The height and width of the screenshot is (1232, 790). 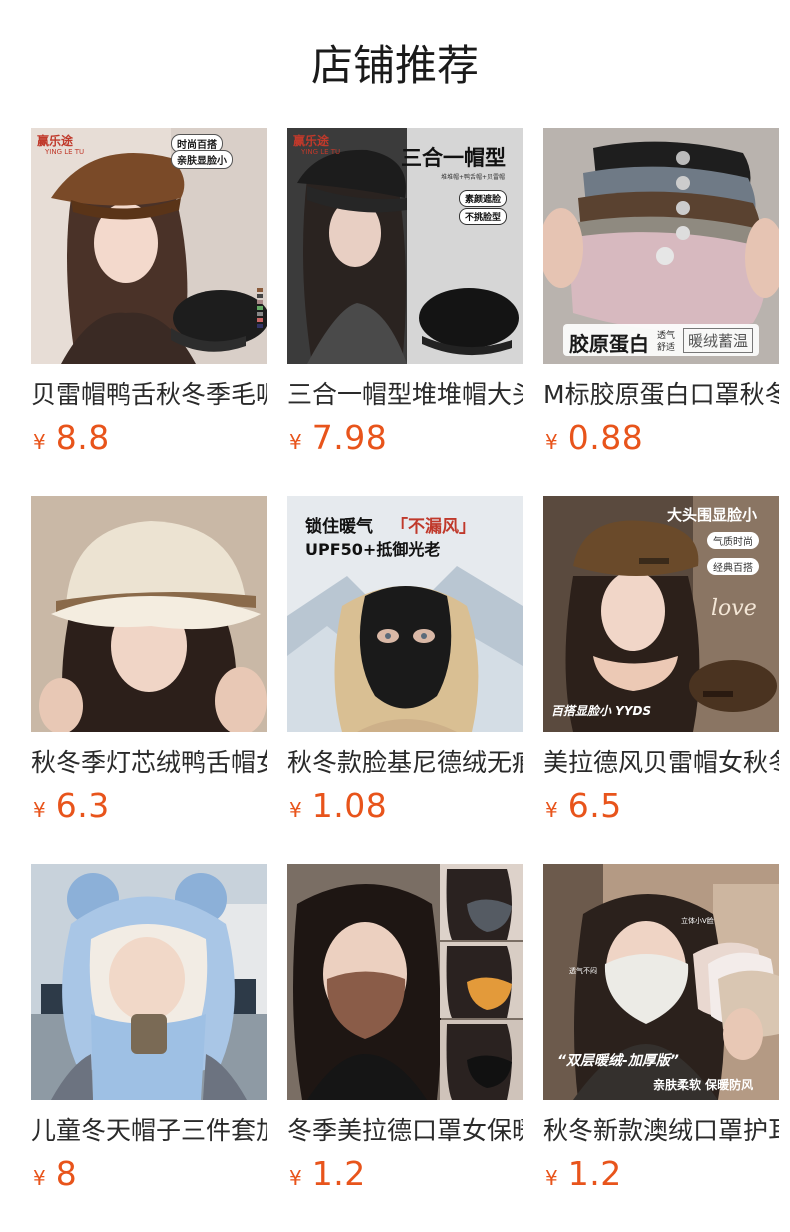 I want to click on product-price-row: ¥ 0.88, so click(x=661, y=440).